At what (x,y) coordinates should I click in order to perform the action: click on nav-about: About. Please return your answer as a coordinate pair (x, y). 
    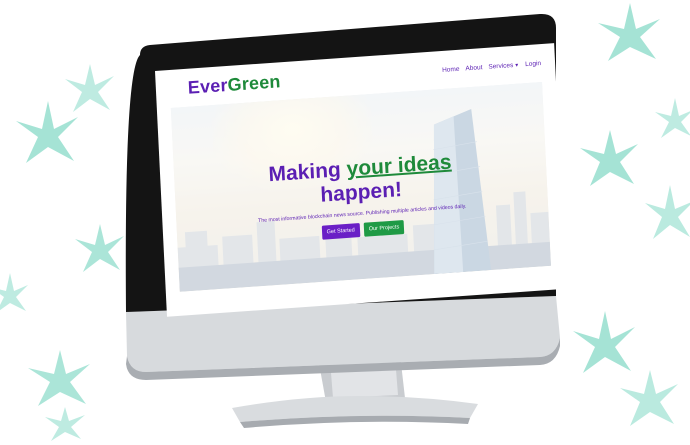
    Looking at the image, I should click on (473, 68).